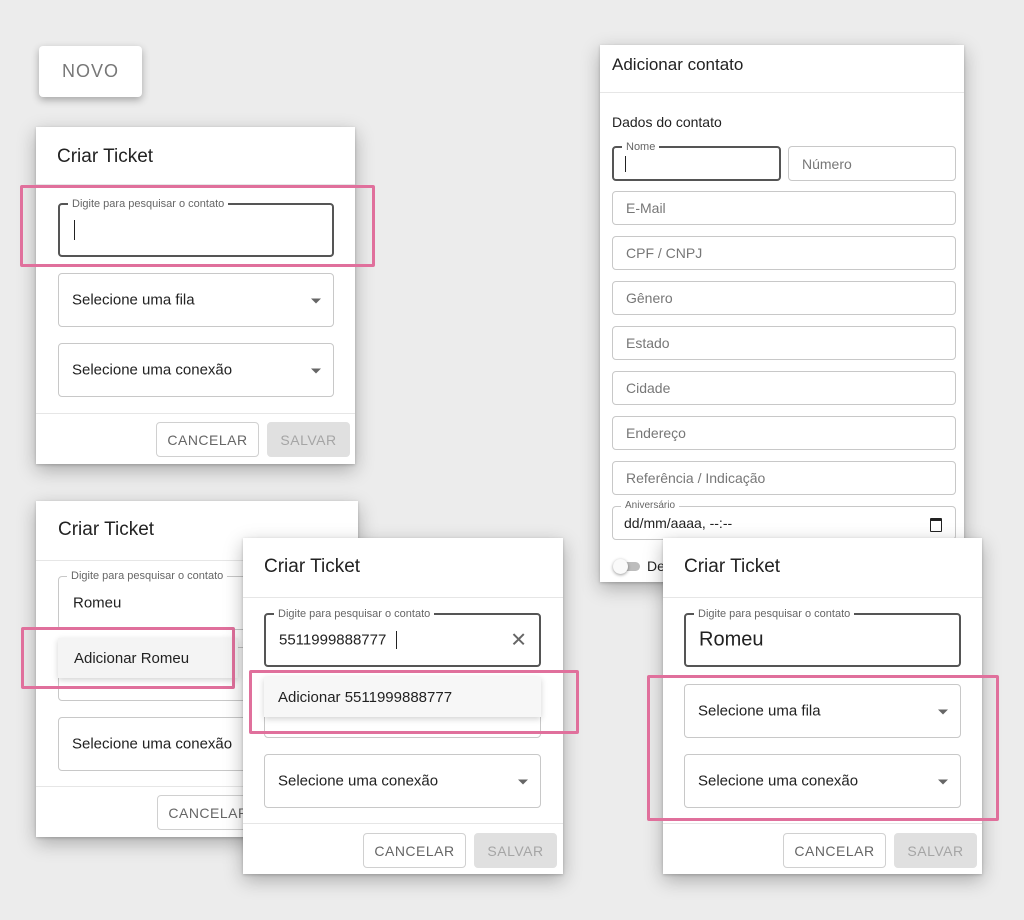  I want to click on cpf-placeholder: CPF / CNPJ, so click(664, 253).